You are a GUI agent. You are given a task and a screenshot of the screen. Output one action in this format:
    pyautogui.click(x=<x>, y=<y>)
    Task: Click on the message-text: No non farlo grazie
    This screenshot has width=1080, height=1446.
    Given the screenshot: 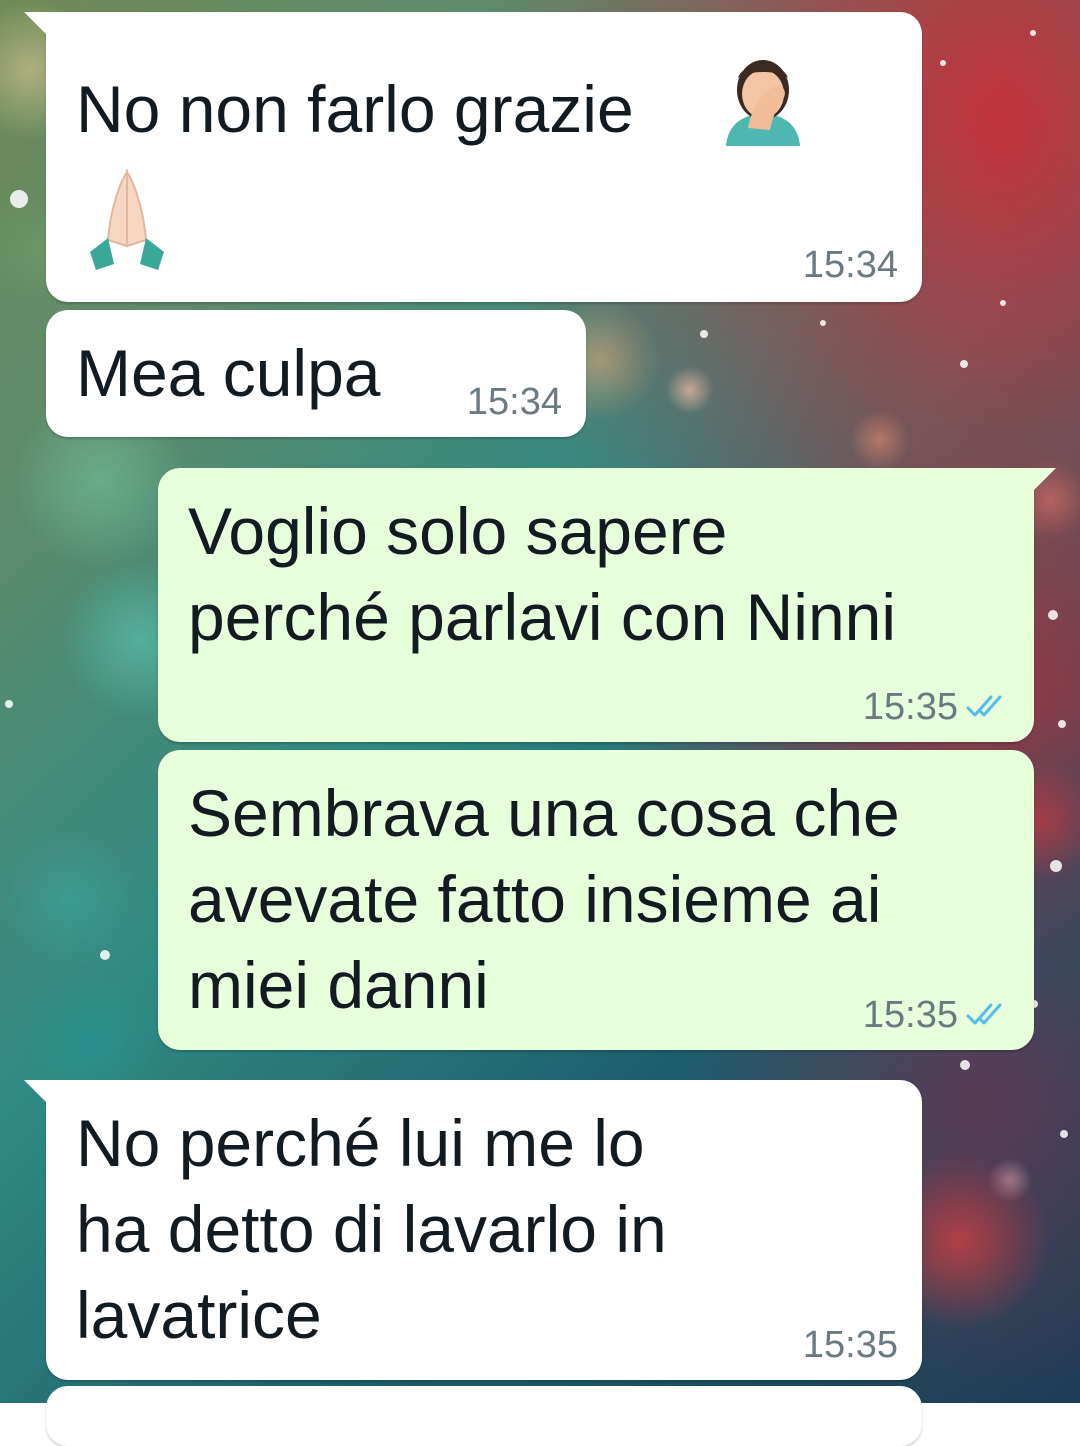 What is the action you would take?
    pyautogui.click(x=355, y=109)
    